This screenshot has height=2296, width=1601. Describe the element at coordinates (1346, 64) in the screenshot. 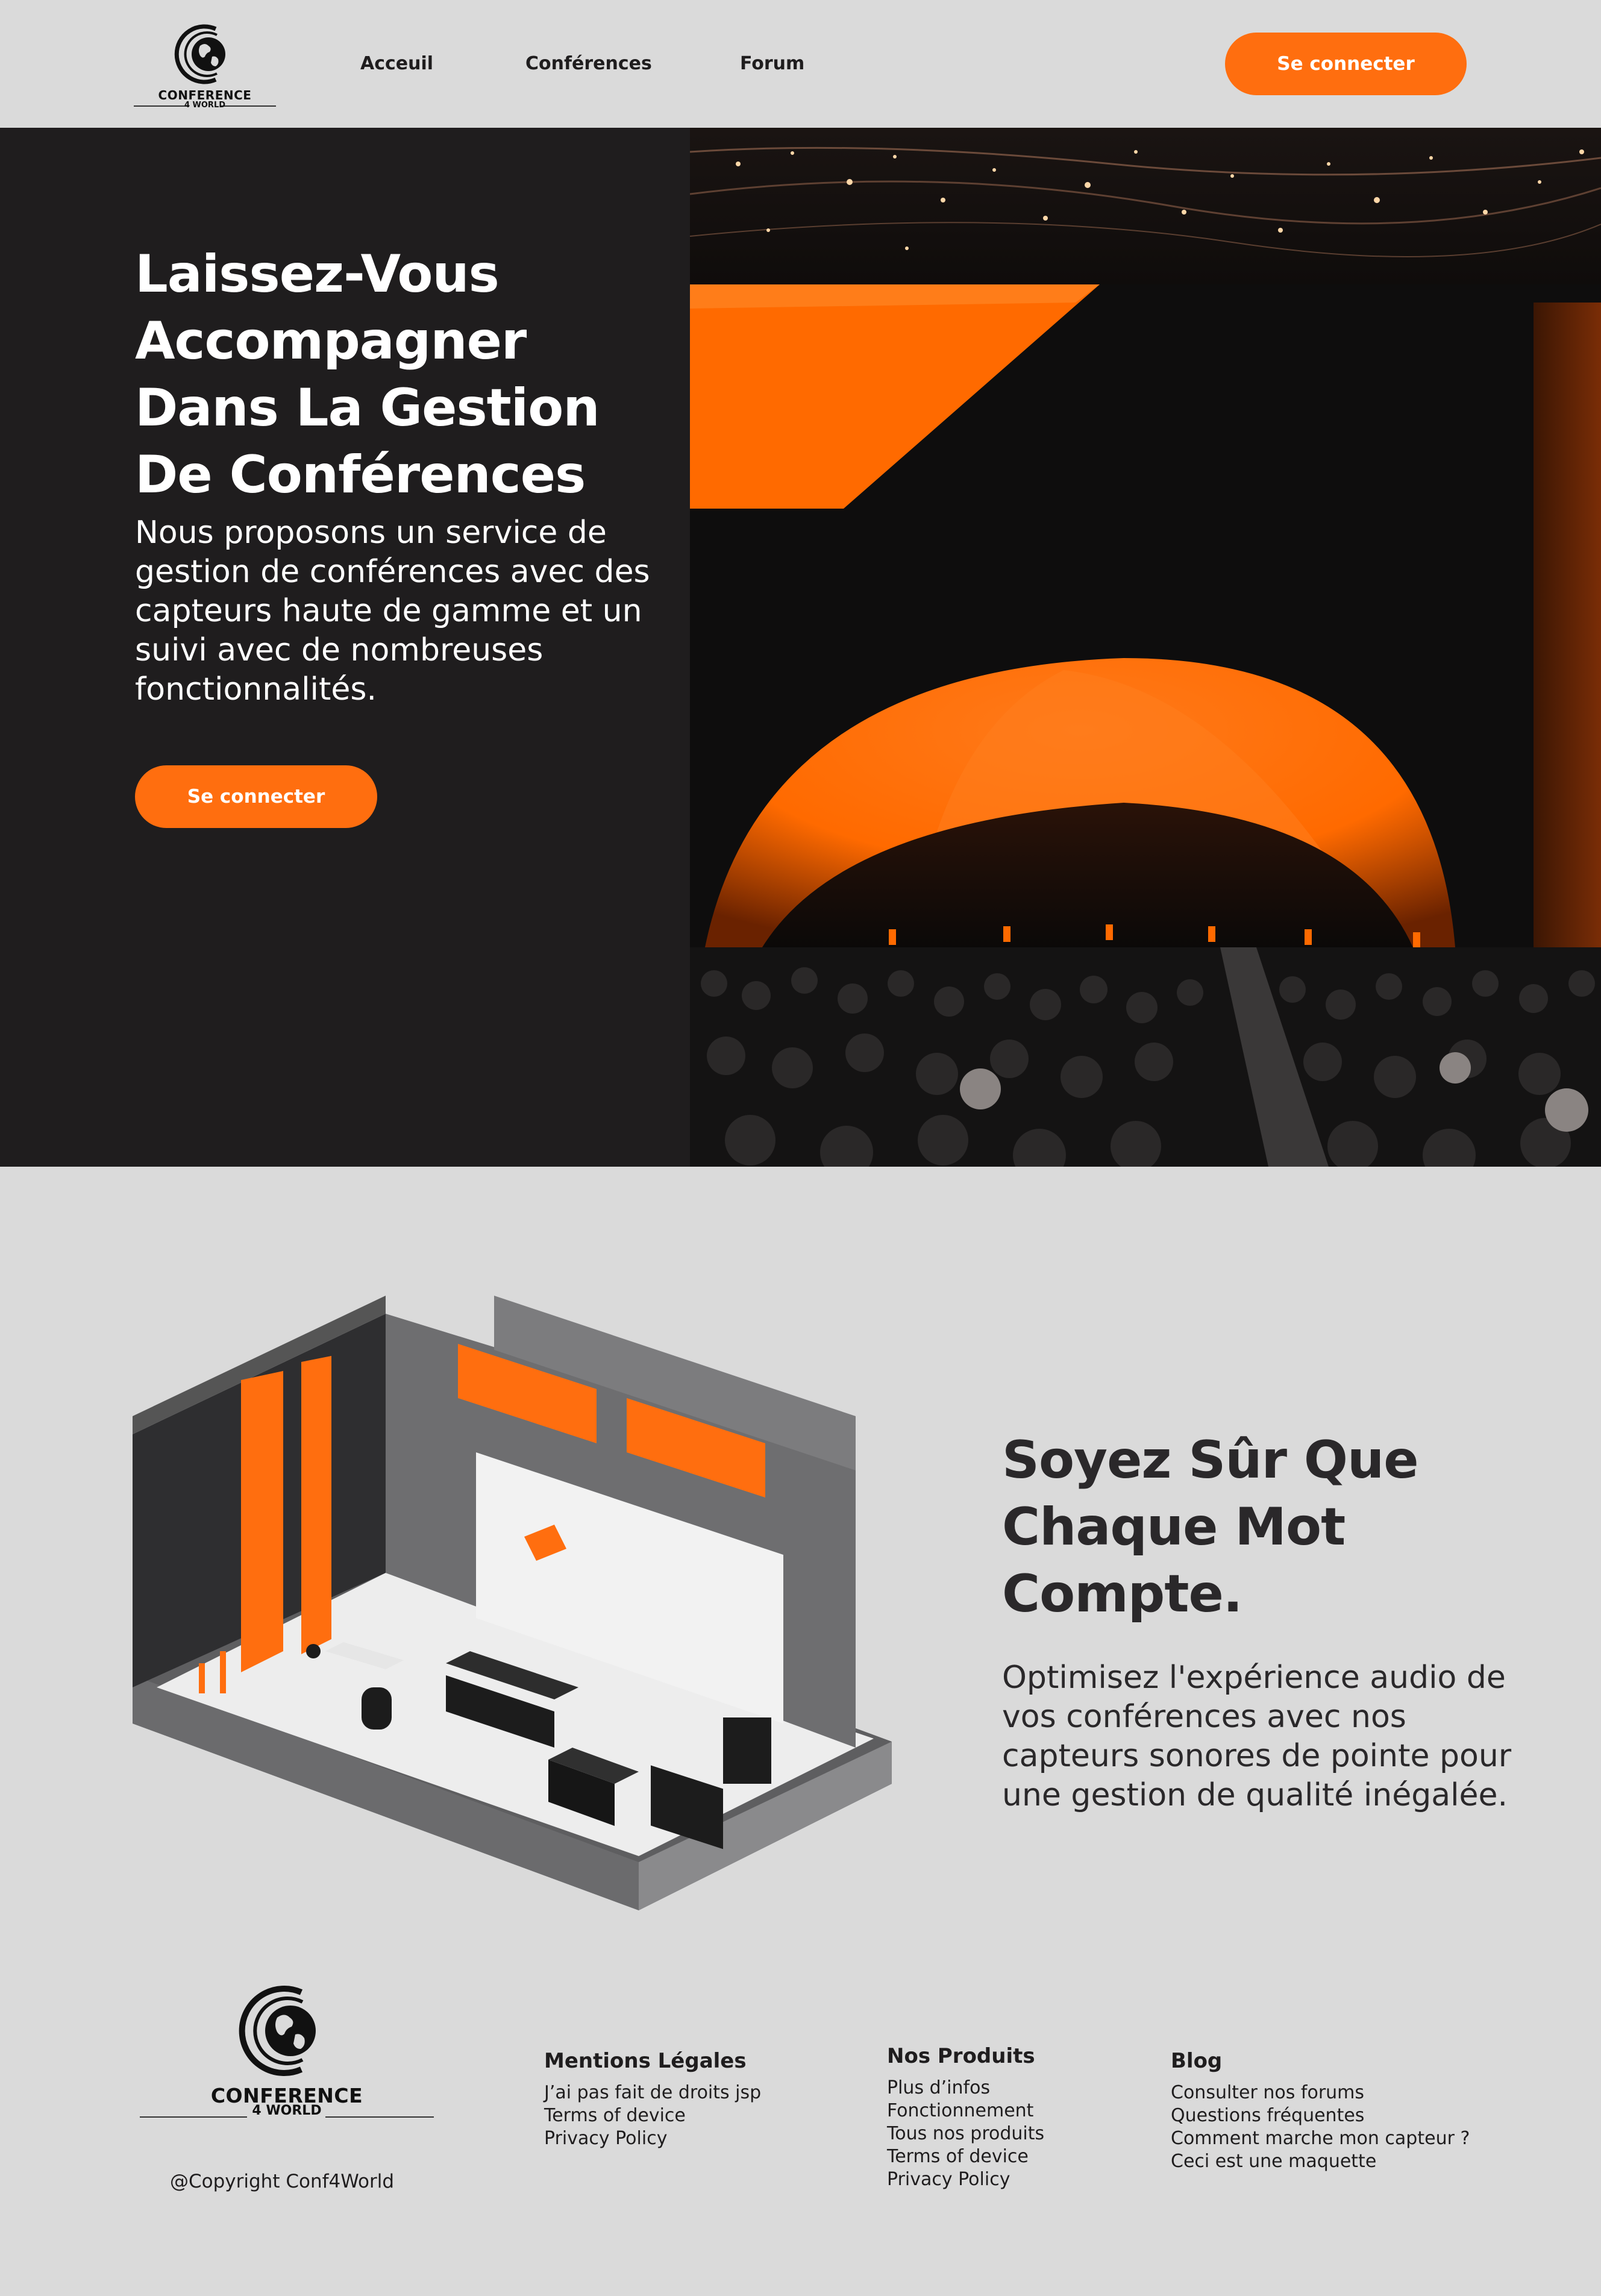

I see `header-login-button: Se connecter` at that location.